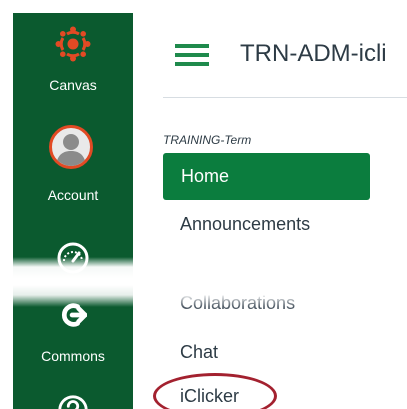 The height and width of the screenshot is (409, 407). I want to click on commons-icon, so click(74, 315).